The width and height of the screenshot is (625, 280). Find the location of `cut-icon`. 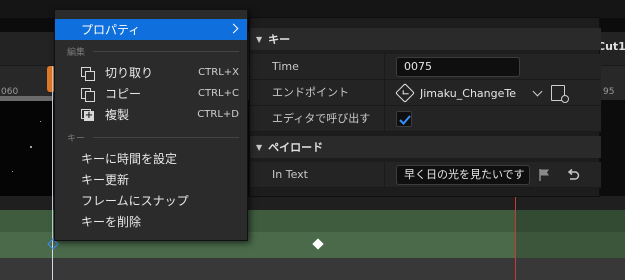

cut-icon is located at coordinates (88, 73).